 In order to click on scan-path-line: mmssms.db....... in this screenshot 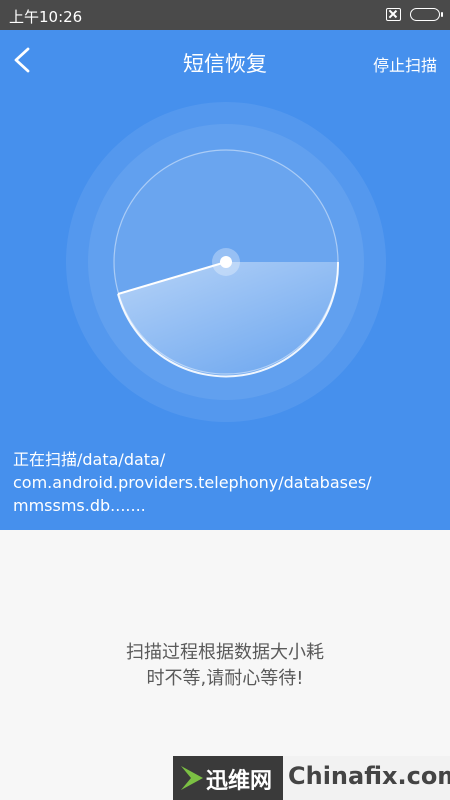, I will do `click(79, 505)`.